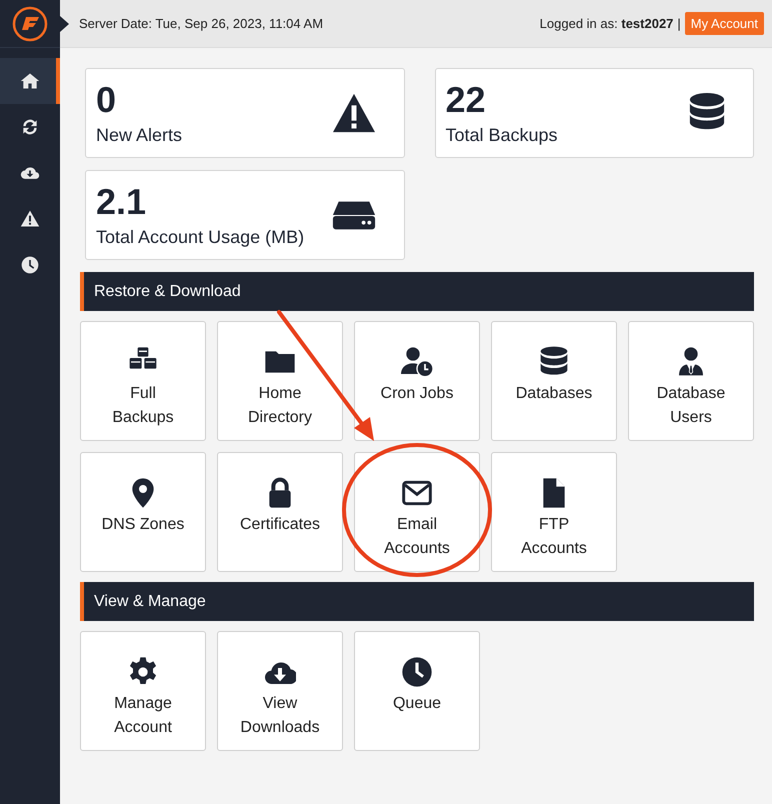 Image resolution: width=772 pixels, height=804 pixels. What do you see at coordinates (417, 362) in the screenshot?
I see `user-clock-icon` at bounding box center [417, 362].